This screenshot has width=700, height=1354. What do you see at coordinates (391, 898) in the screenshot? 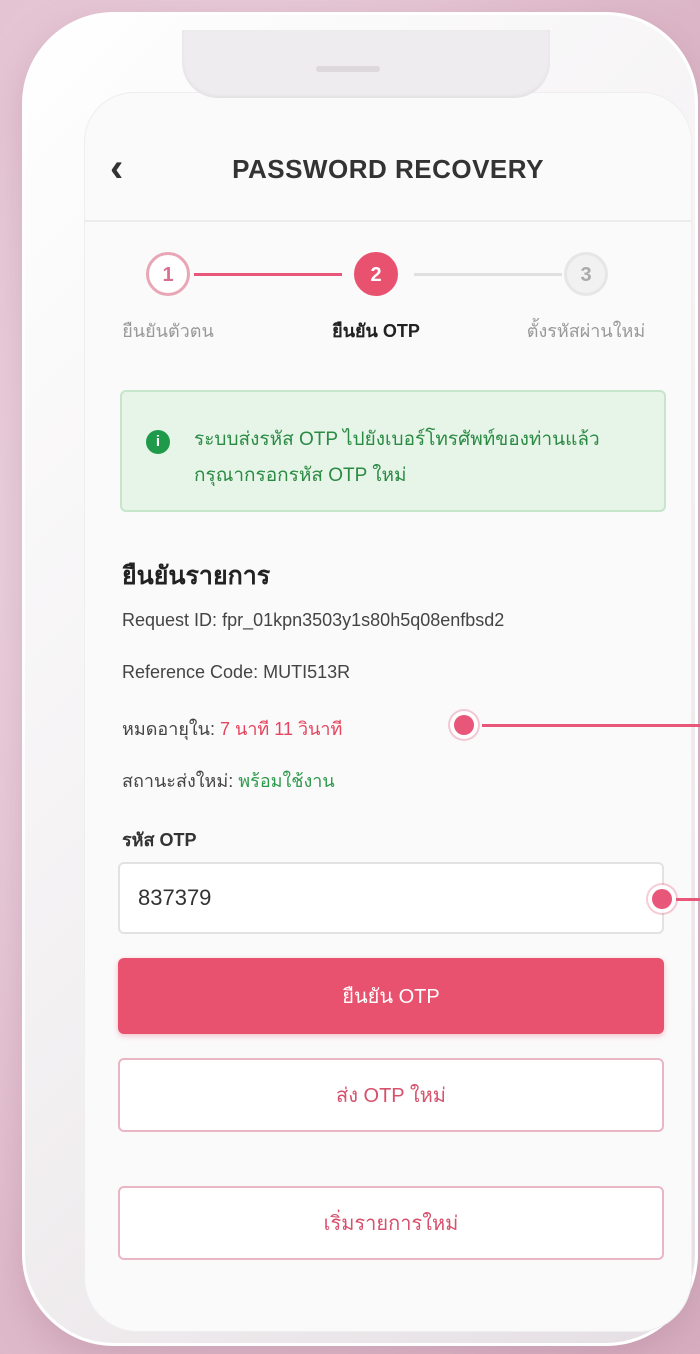
I see `otp-input` at bounding box center [391, 898].